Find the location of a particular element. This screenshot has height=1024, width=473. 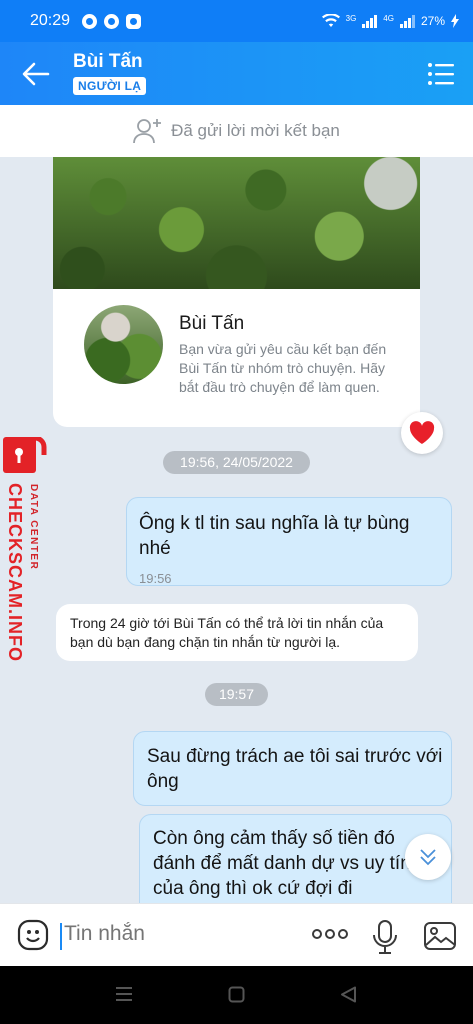

more-options-icon is located at coordinates (330, 934).